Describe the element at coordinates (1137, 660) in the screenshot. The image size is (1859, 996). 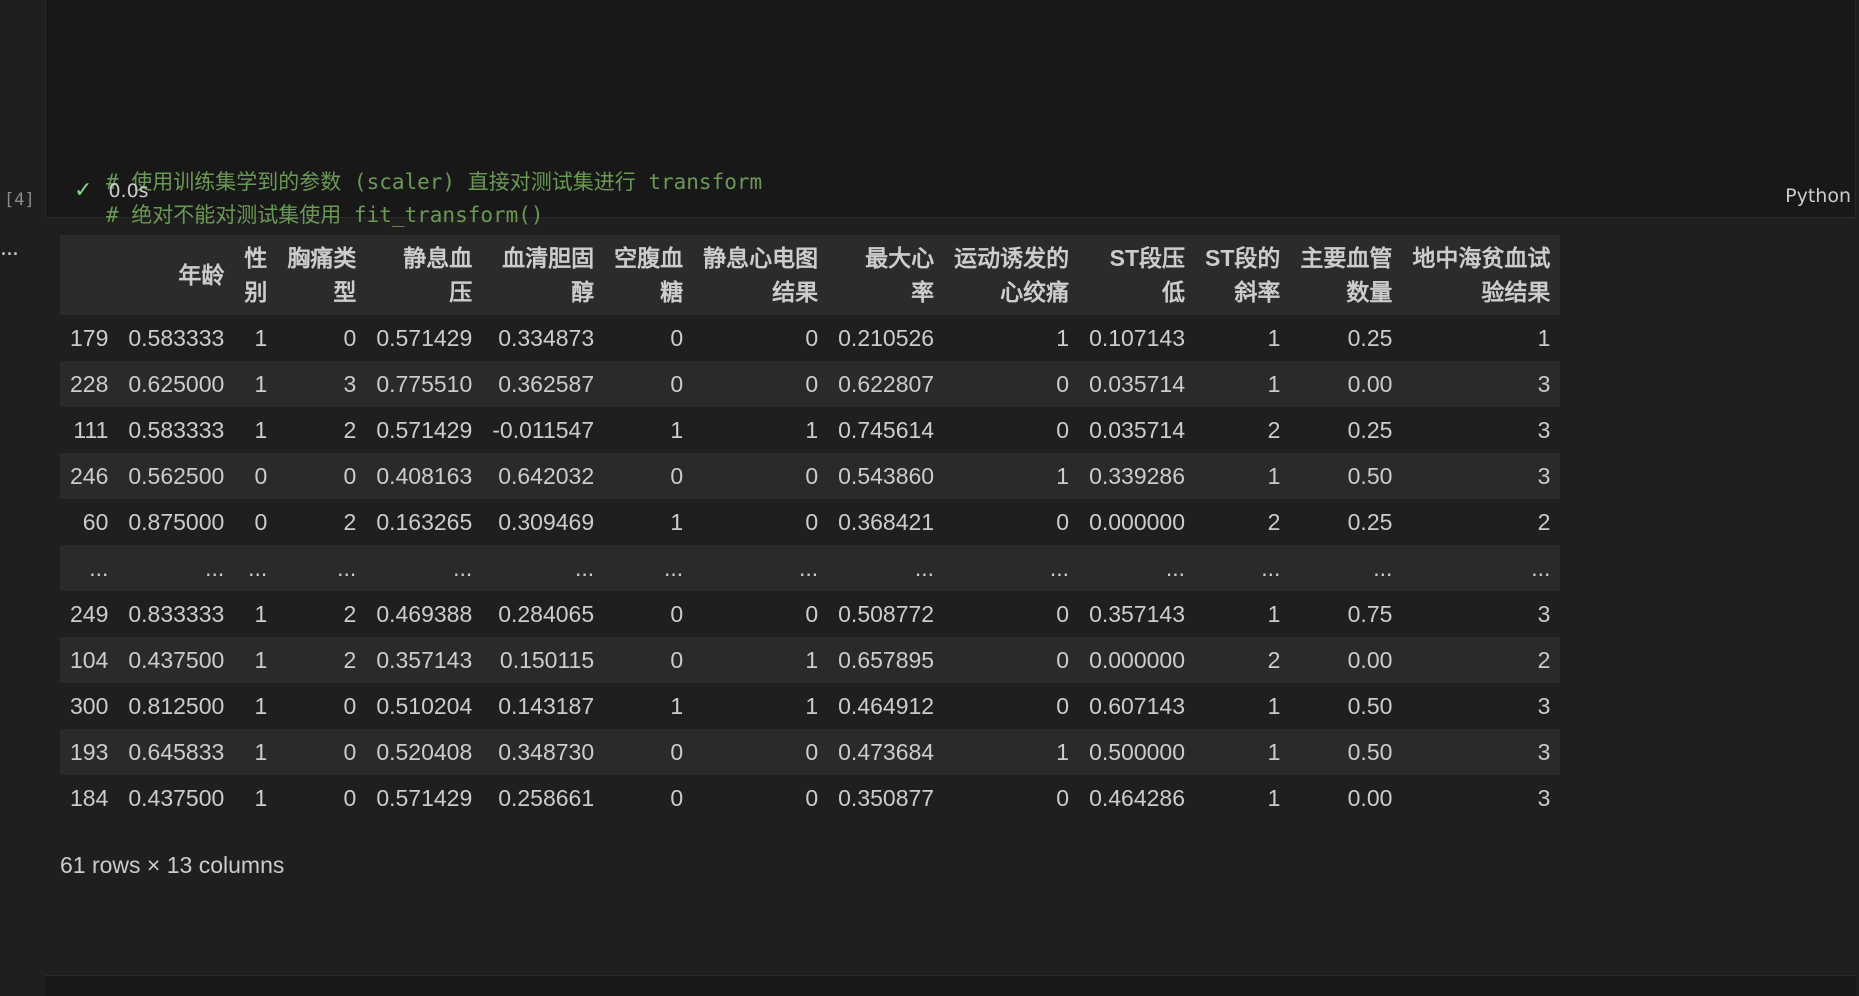
I see `table-cell: 0.000000` at that location.